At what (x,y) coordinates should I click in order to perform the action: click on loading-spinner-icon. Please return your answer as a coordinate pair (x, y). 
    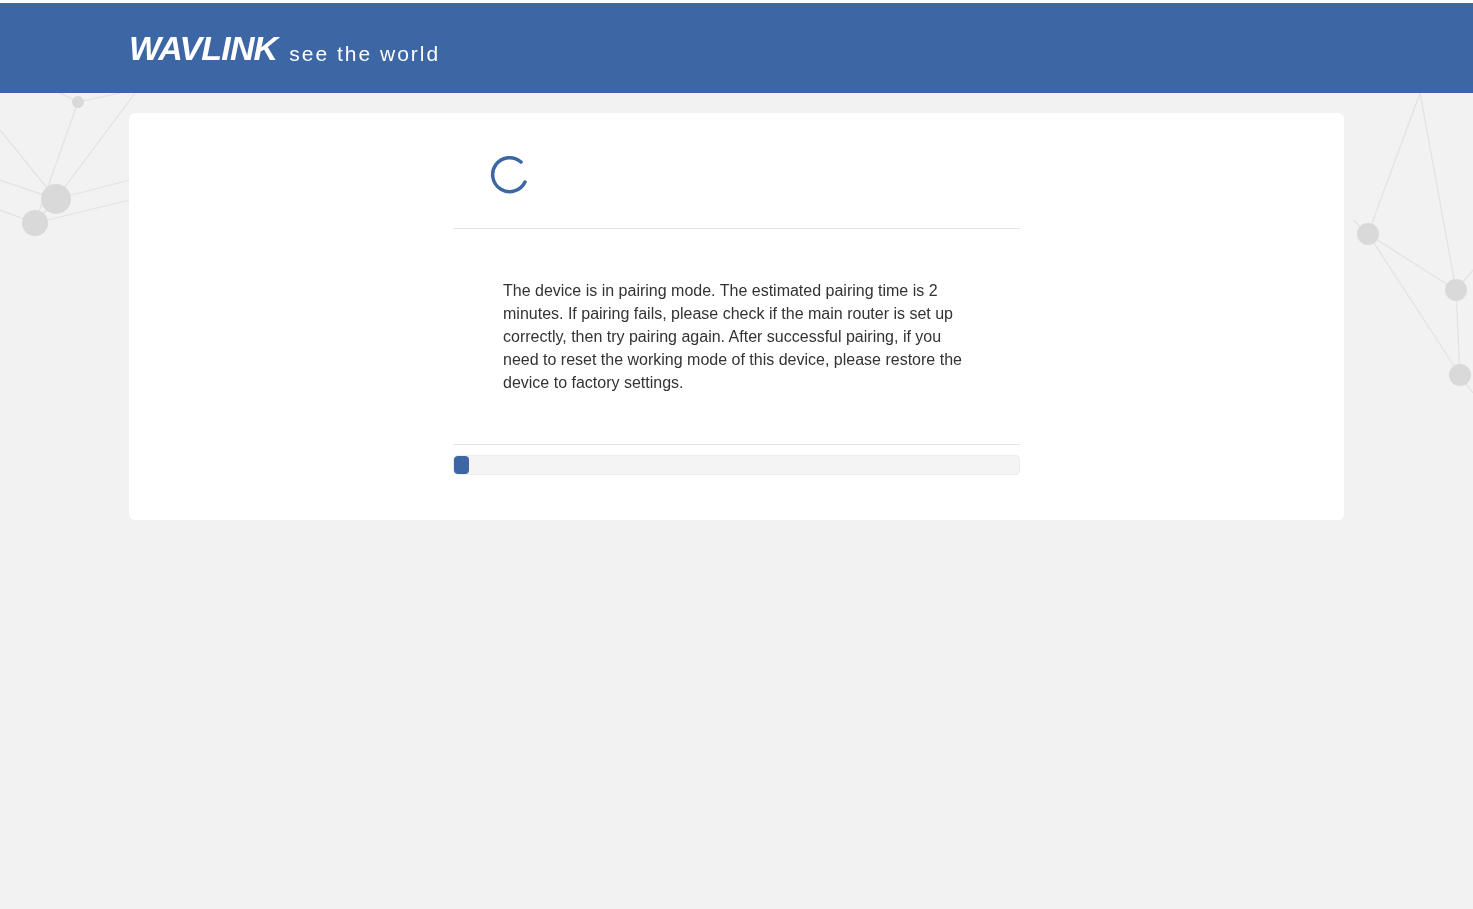
    Looking at the image, I should click on (508, 173).